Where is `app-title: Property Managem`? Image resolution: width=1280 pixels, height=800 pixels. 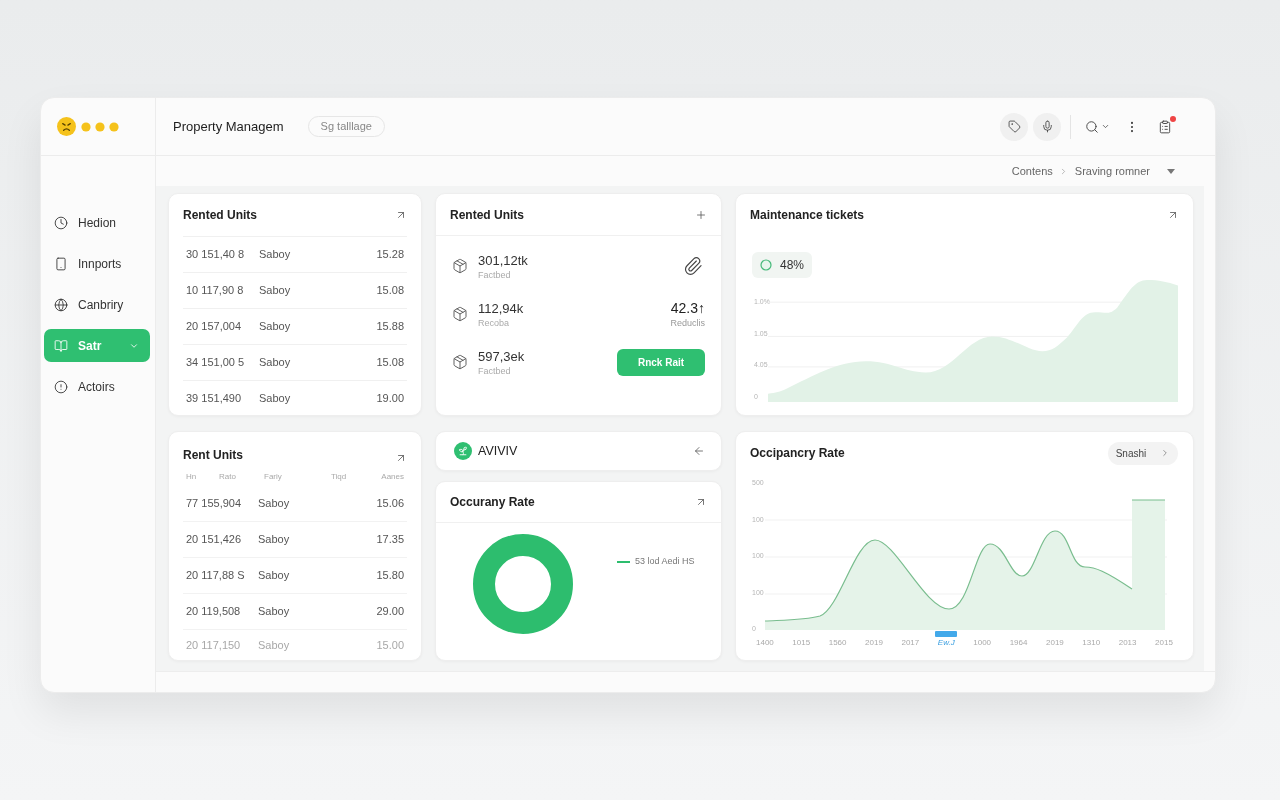 app-title: Property Managem is located at coordinates (228, 126).